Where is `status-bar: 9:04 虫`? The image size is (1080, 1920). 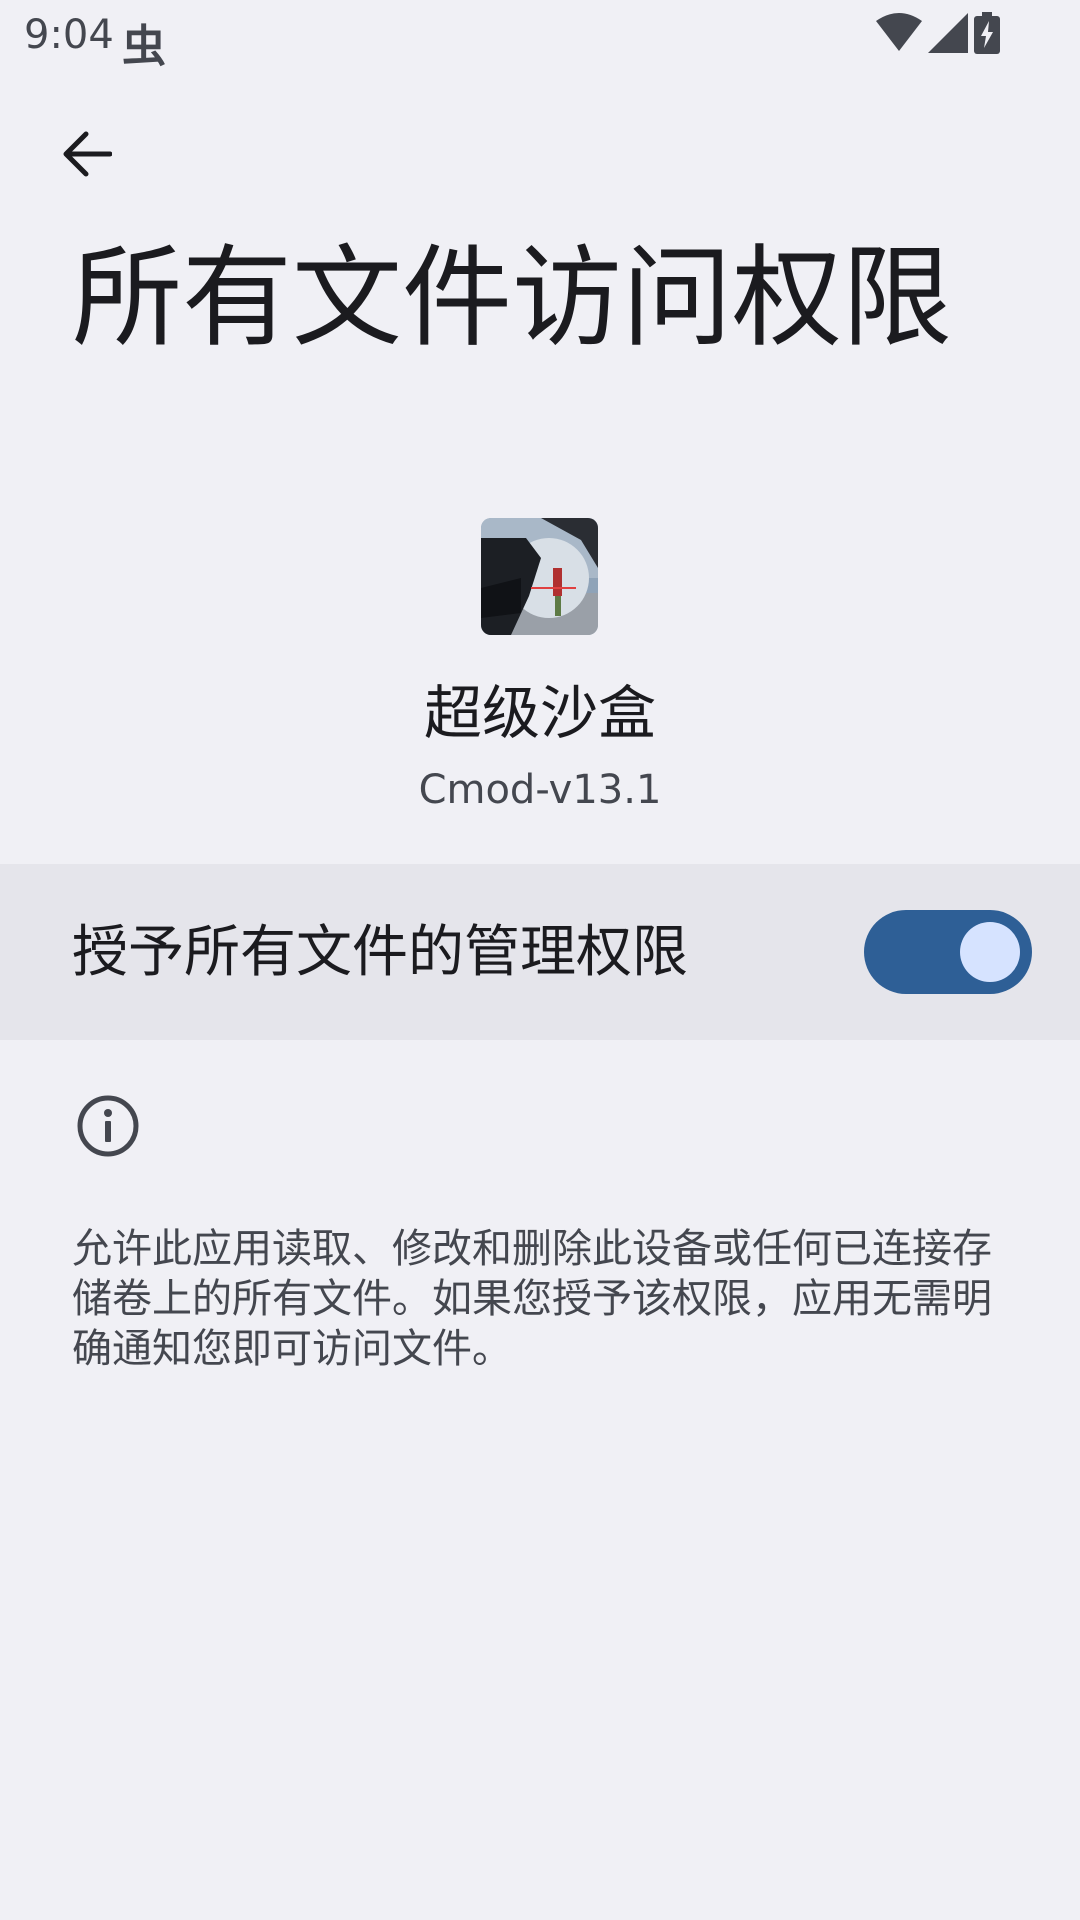
status-bar: 9:04 虫 is located at coordinates (540, 36).